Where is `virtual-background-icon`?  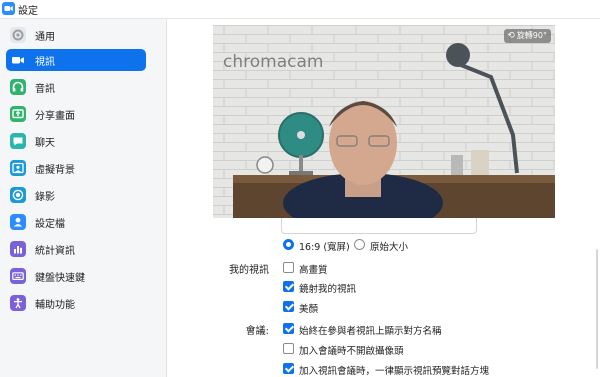 virtual-background-icon is located at coordinates (18, 168).